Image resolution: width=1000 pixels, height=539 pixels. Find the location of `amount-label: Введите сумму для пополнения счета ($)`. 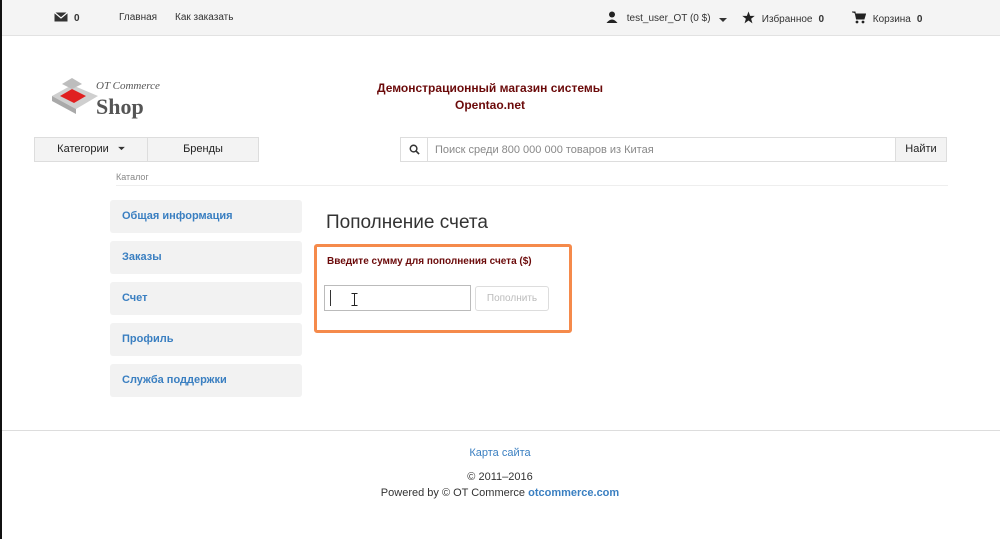

amount-label: Введите сумму для пополнения счета ($) is located at coordinates (429, 261).